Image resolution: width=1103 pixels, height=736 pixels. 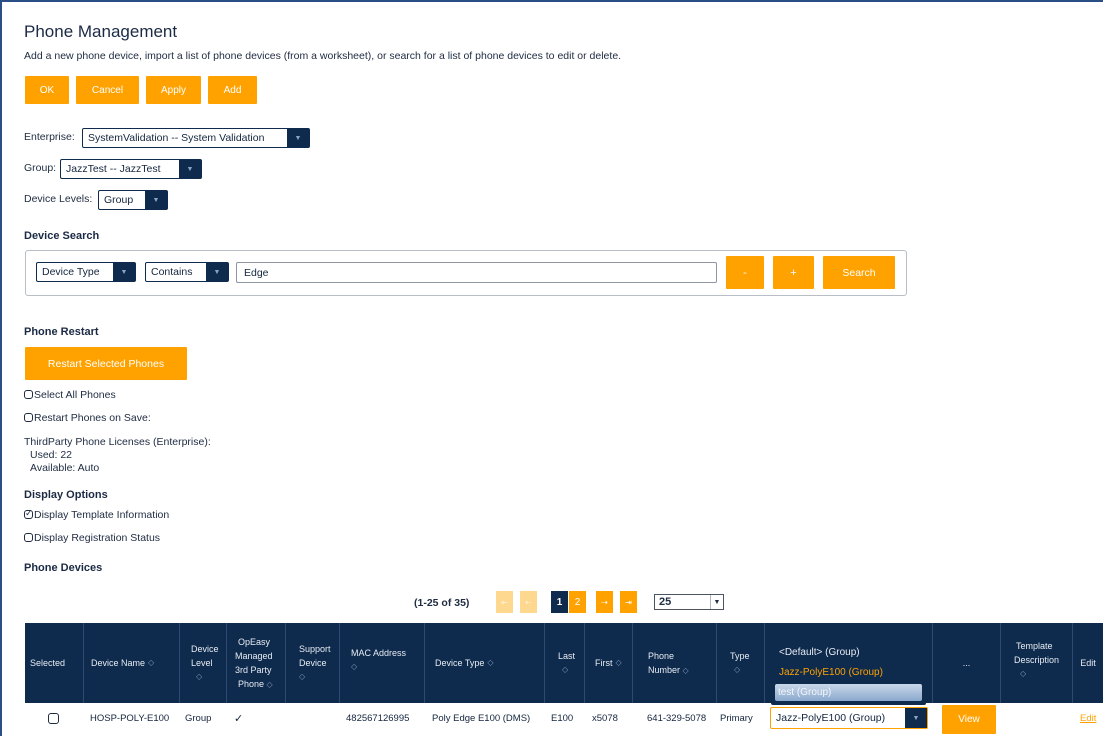 I want to click on display-template-checkbox, so click(x=28, y=513).